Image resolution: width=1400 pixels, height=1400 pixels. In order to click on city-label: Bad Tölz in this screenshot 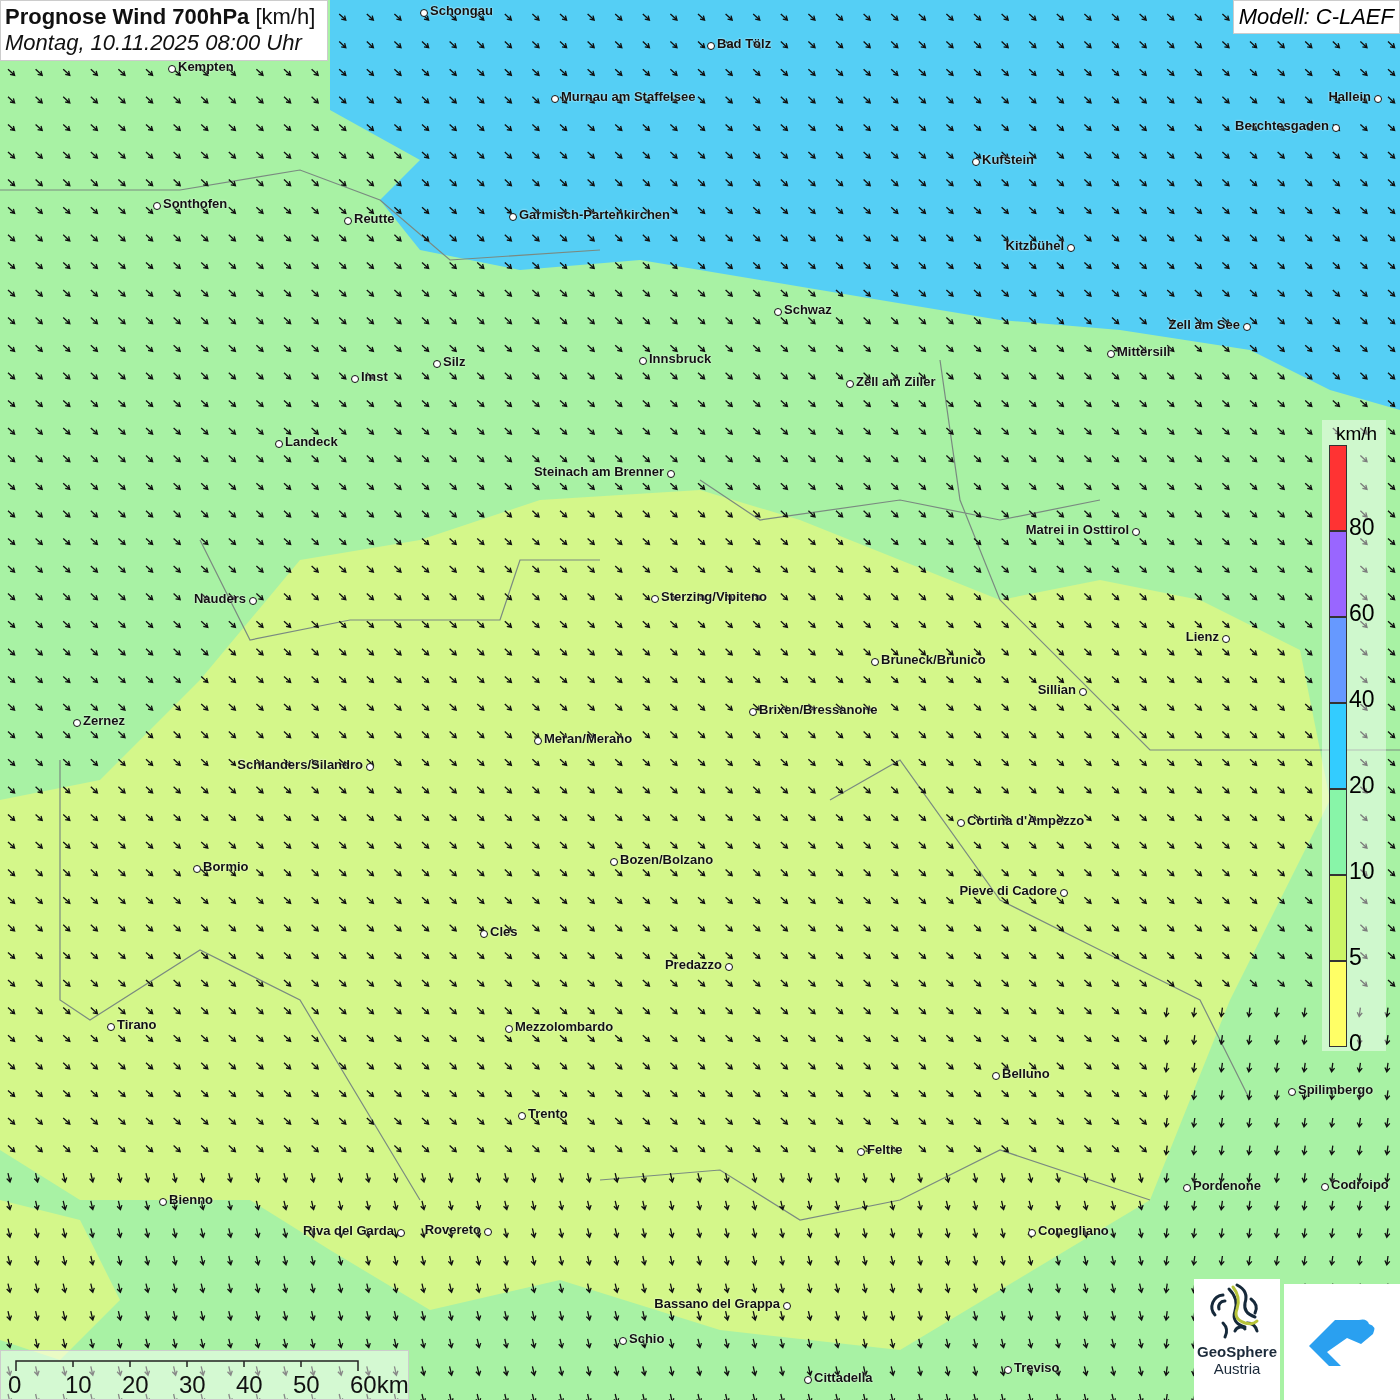, I will do `click(744, 43)`.